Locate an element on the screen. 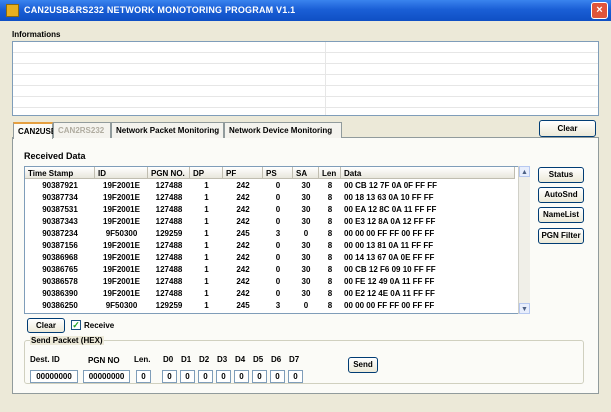 This screenshot has width=611, height=412. table-cell: 90386578 is located at coordinates (60, 281).